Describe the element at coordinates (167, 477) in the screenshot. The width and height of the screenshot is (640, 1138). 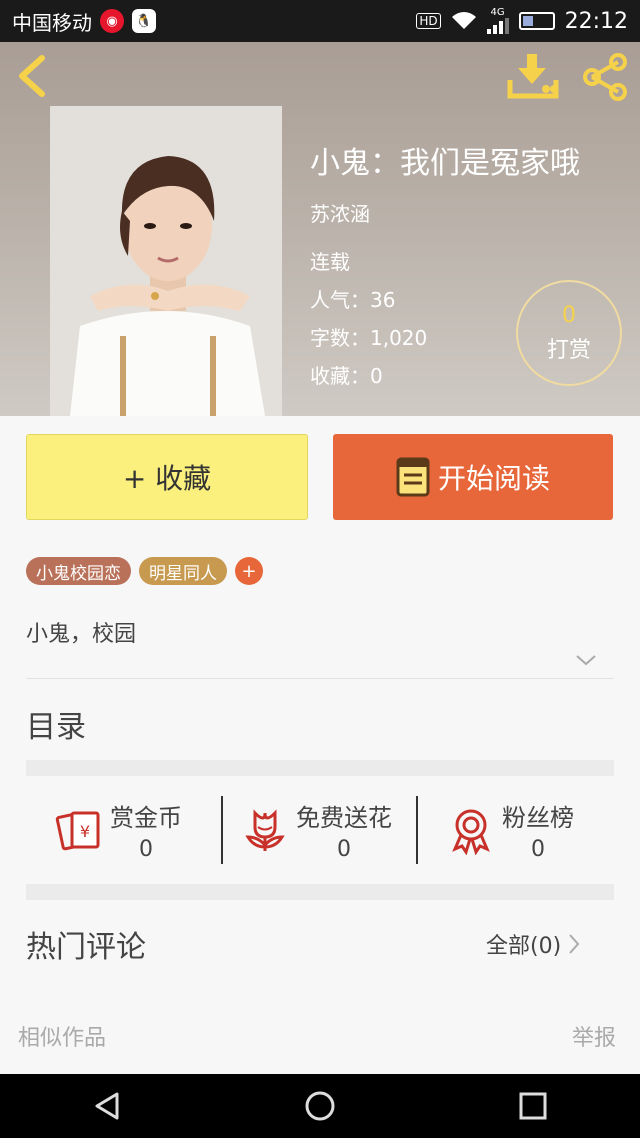
I see `add-favorite-button: + 收藏` at that location.